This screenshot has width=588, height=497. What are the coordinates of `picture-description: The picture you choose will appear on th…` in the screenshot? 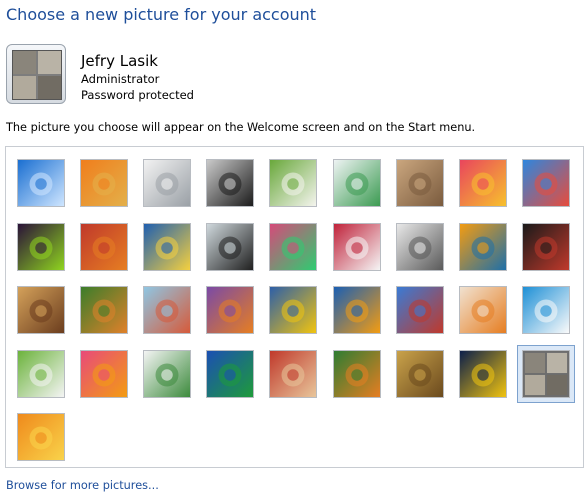 It's located at (241, 127).